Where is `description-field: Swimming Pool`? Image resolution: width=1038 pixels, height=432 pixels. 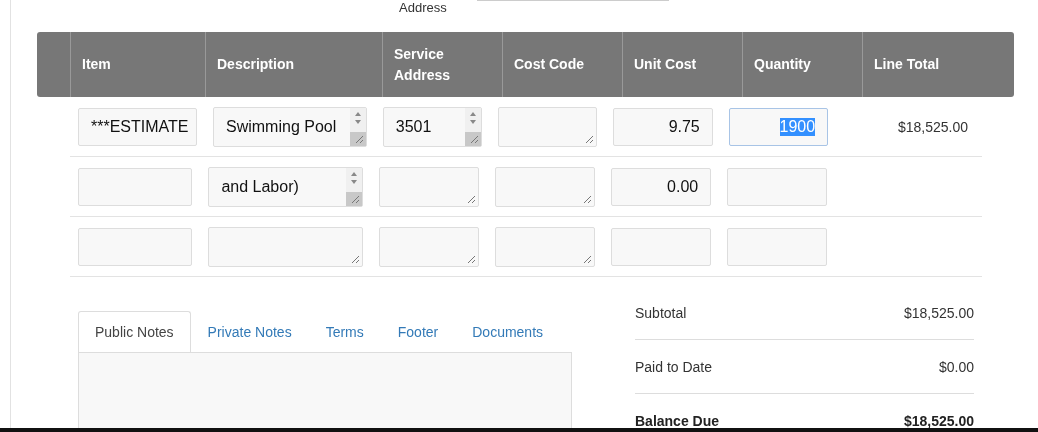 description-field: Swimming Pool is located at coordinates (290, 126).